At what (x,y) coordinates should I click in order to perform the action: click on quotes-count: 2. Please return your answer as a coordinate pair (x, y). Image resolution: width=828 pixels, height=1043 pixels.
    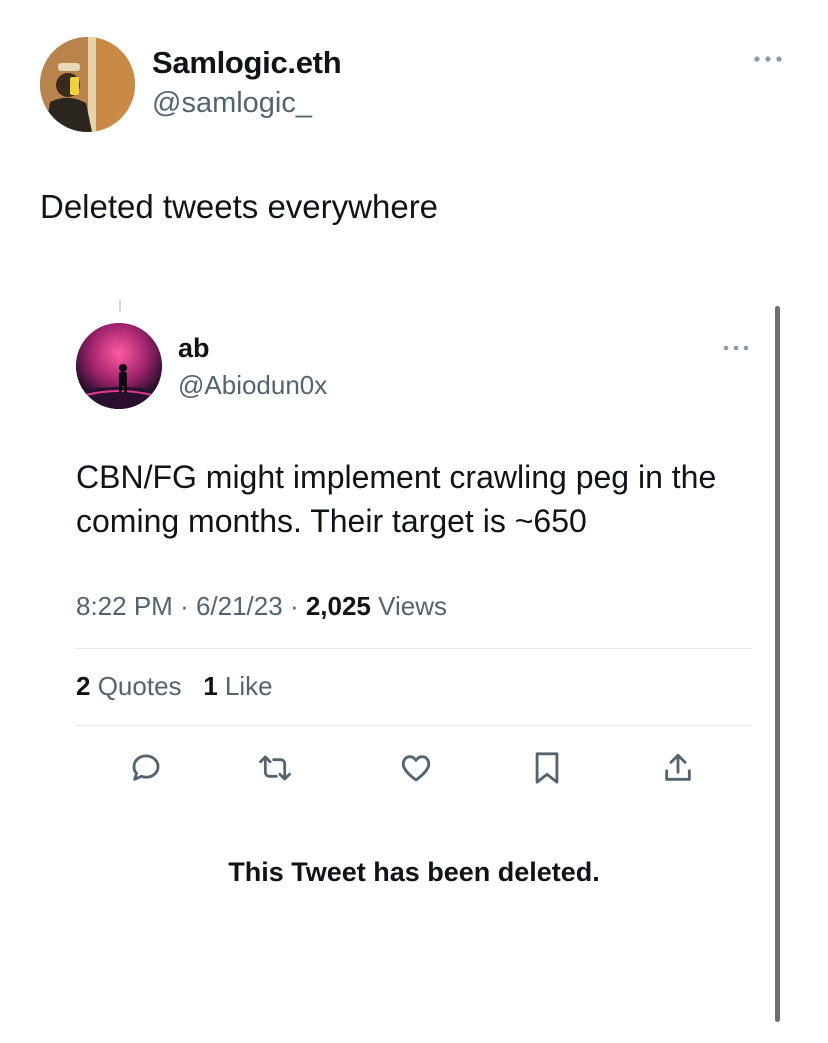
    Looking at the image, I should click on (83, 686).